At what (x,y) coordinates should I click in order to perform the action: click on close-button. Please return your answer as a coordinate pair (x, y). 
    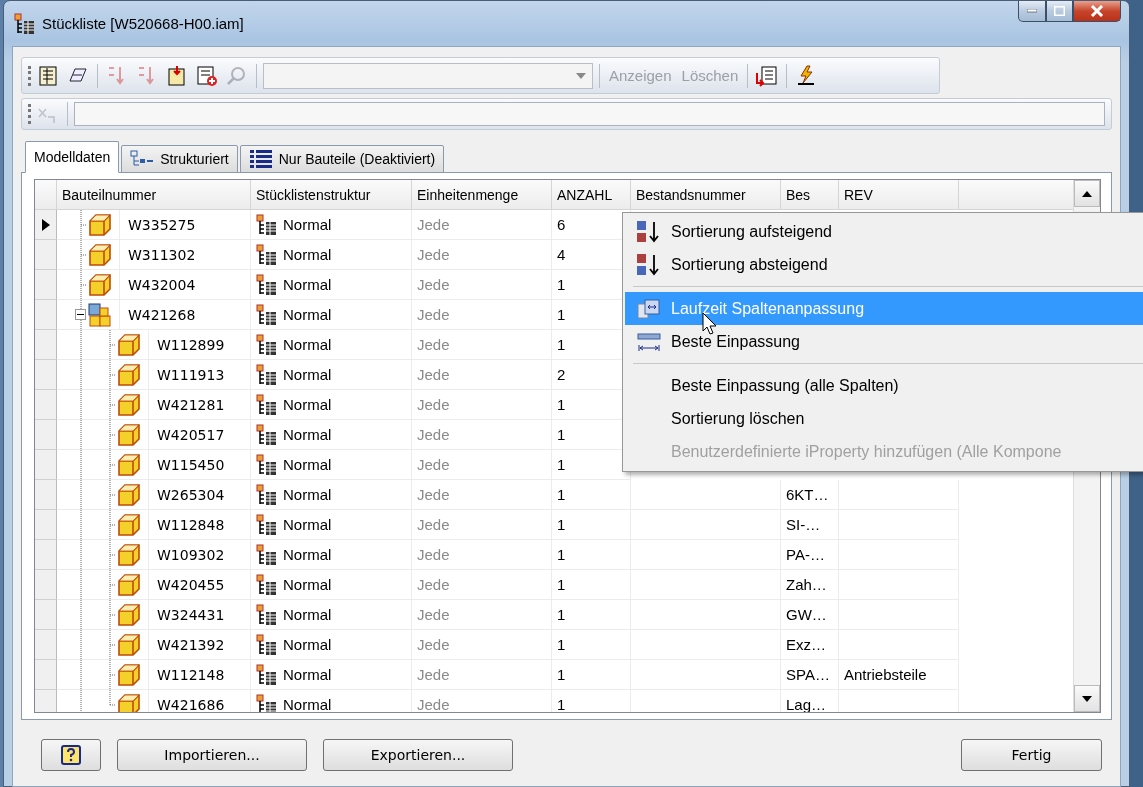
    Looking at the image, I should click on (1097, 11).